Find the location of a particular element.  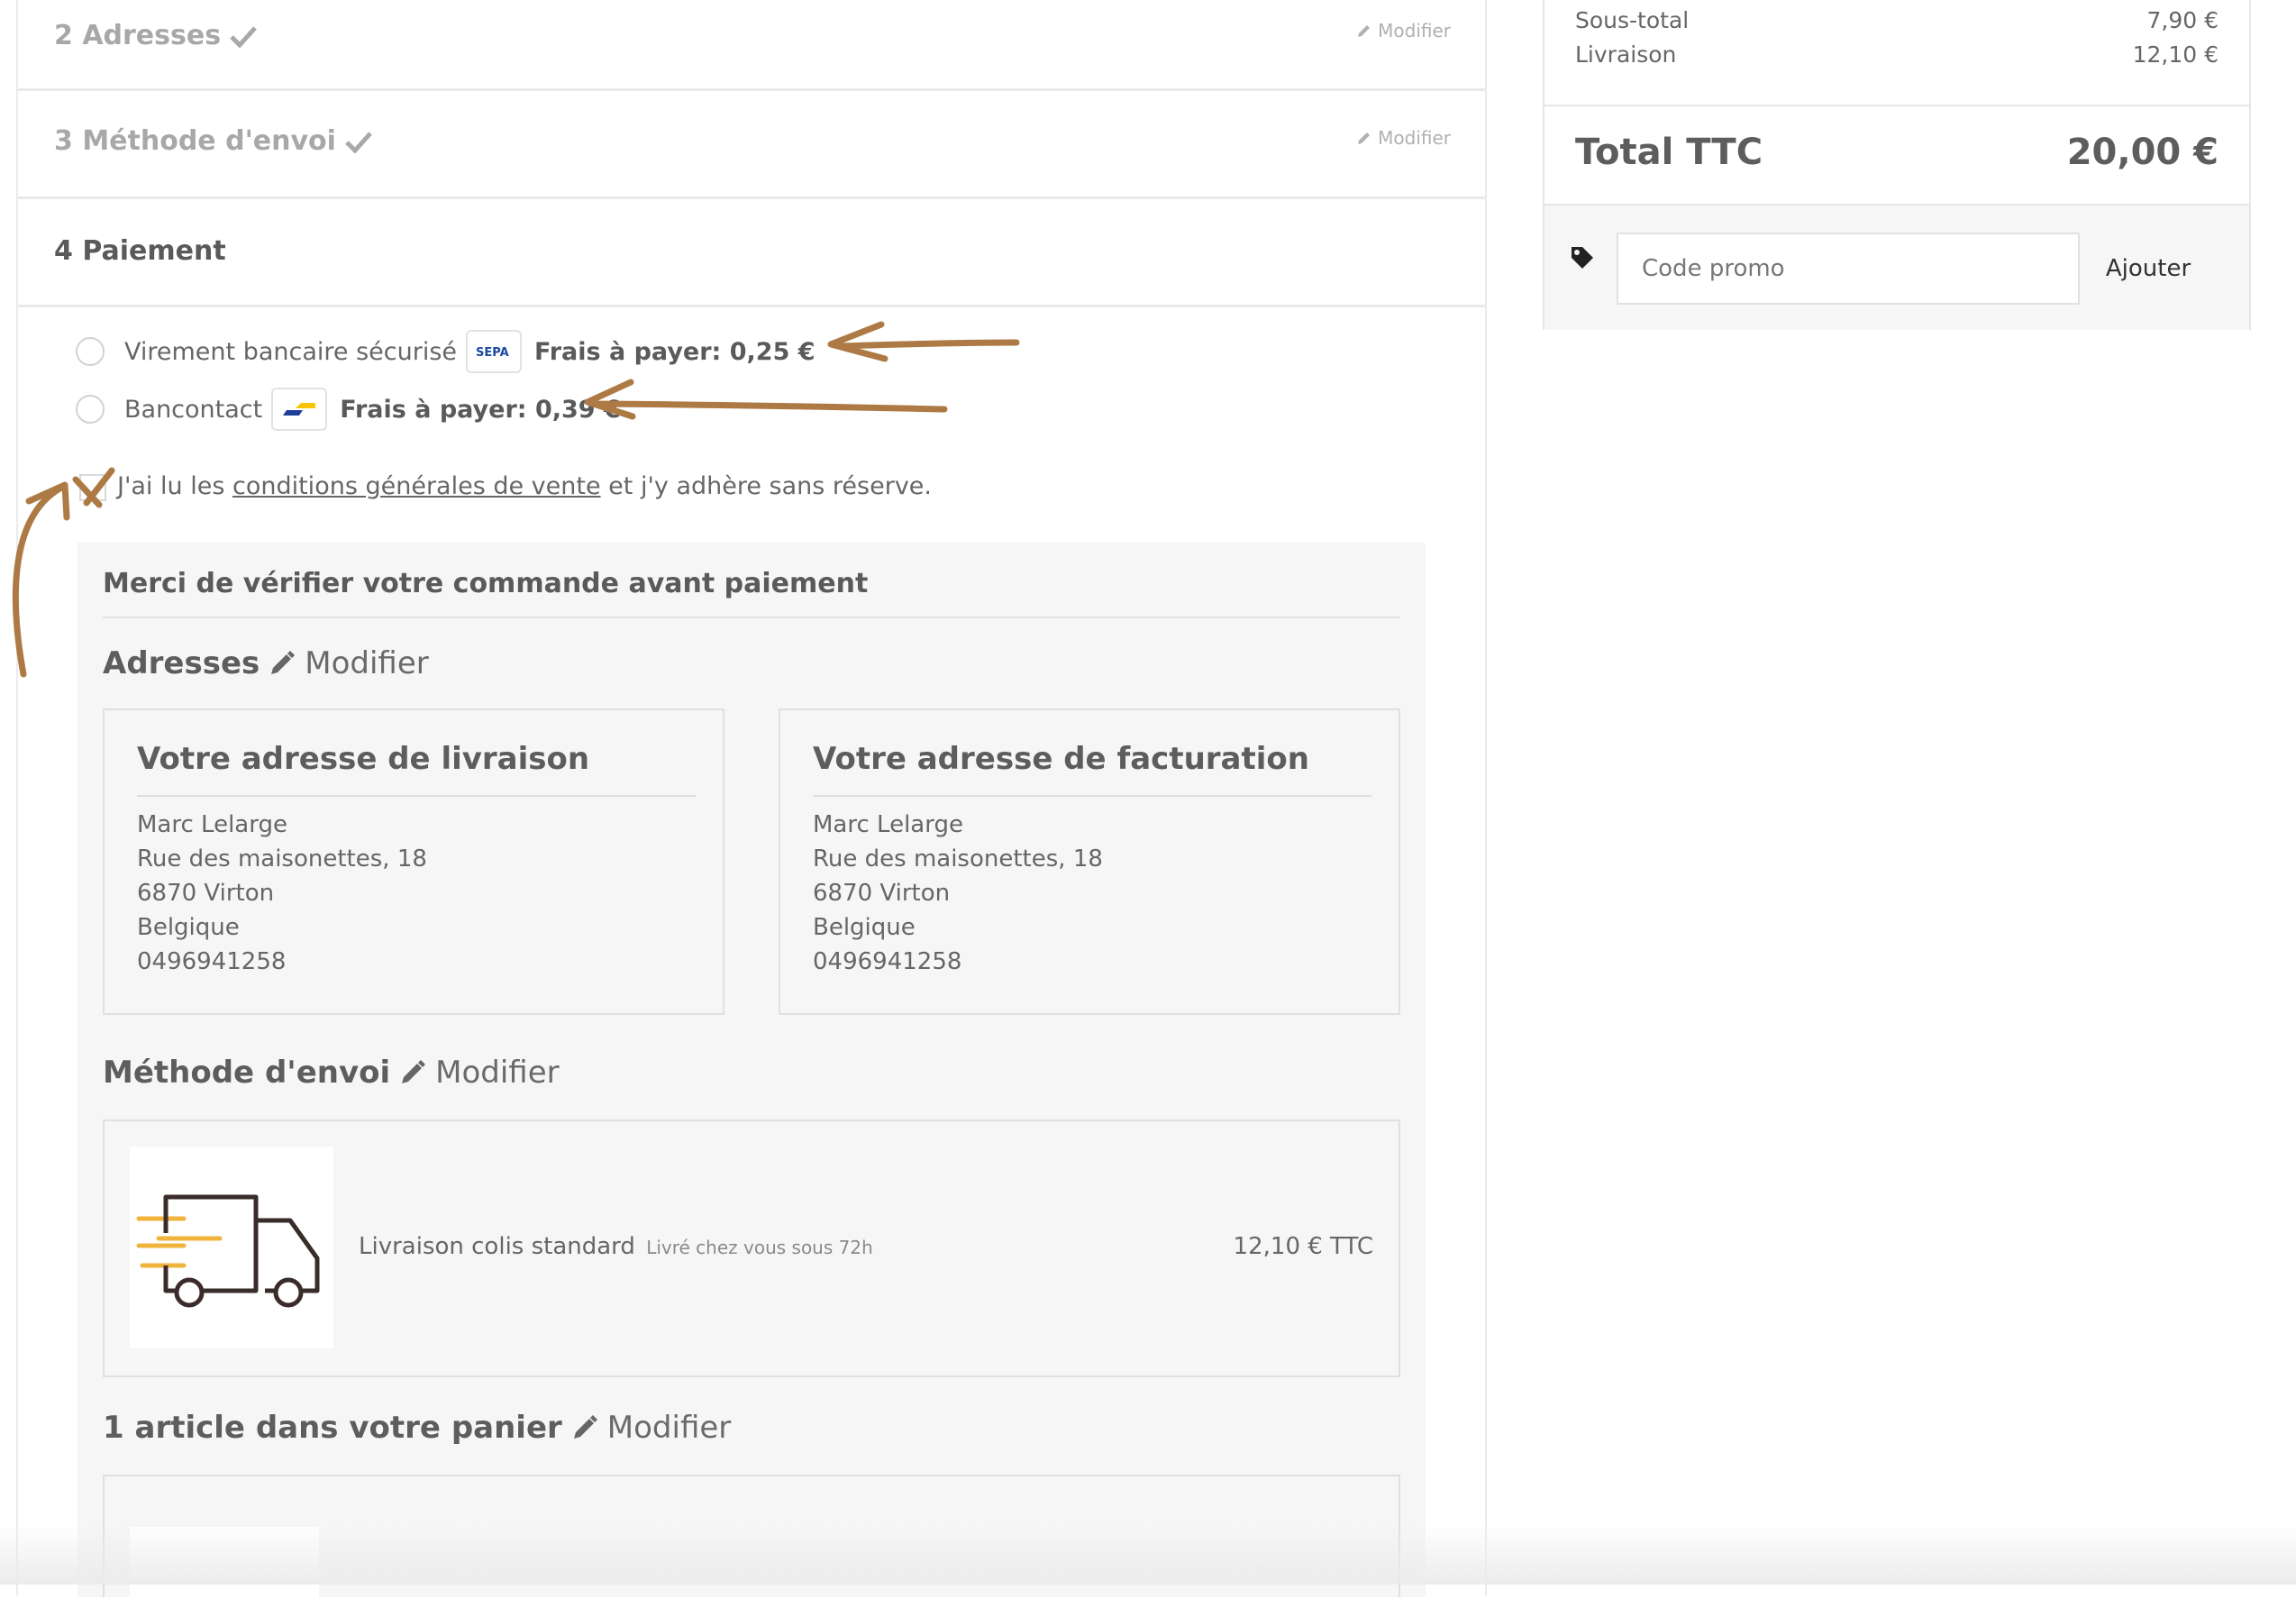

review-shipping-heading: Méthode d'envoi Modifier is located at coordinates (332, 1073).